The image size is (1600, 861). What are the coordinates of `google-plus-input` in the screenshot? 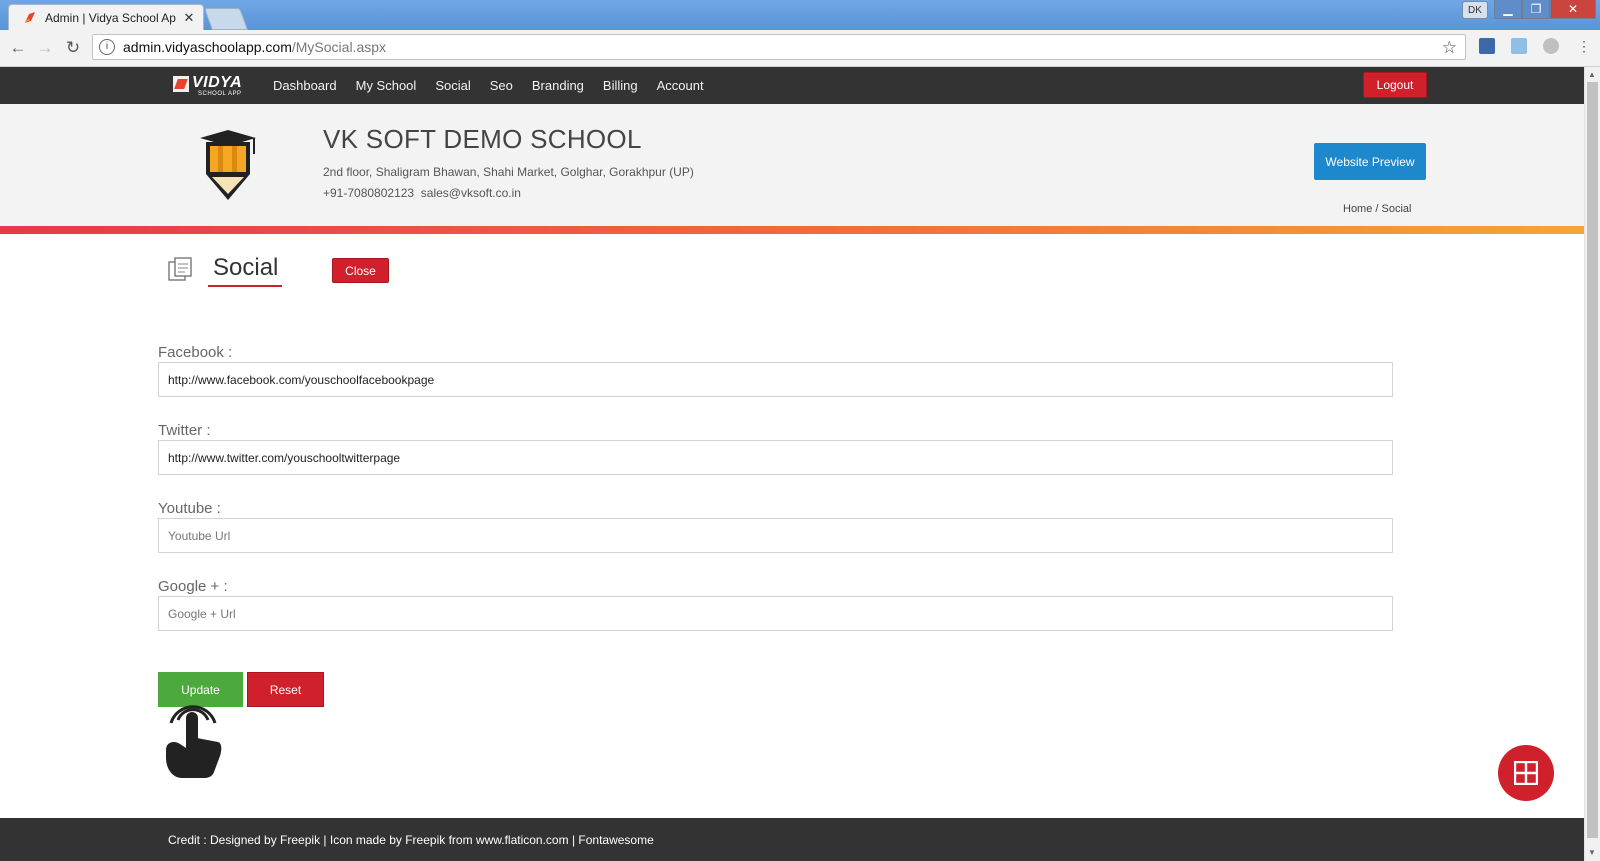 It's located at (775, 613).